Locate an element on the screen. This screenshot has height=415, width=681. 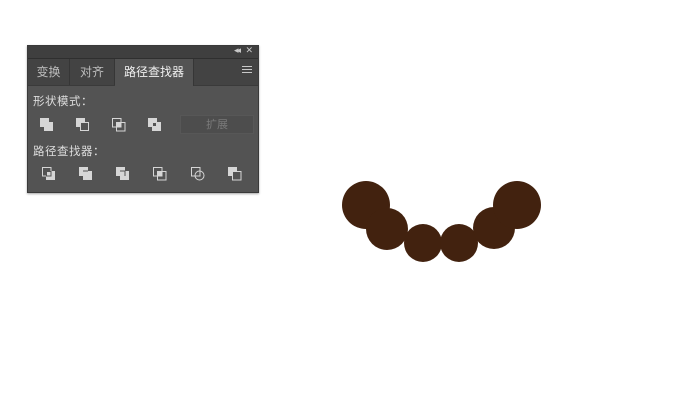
exclude-icon is located at coordinates (155, 125).